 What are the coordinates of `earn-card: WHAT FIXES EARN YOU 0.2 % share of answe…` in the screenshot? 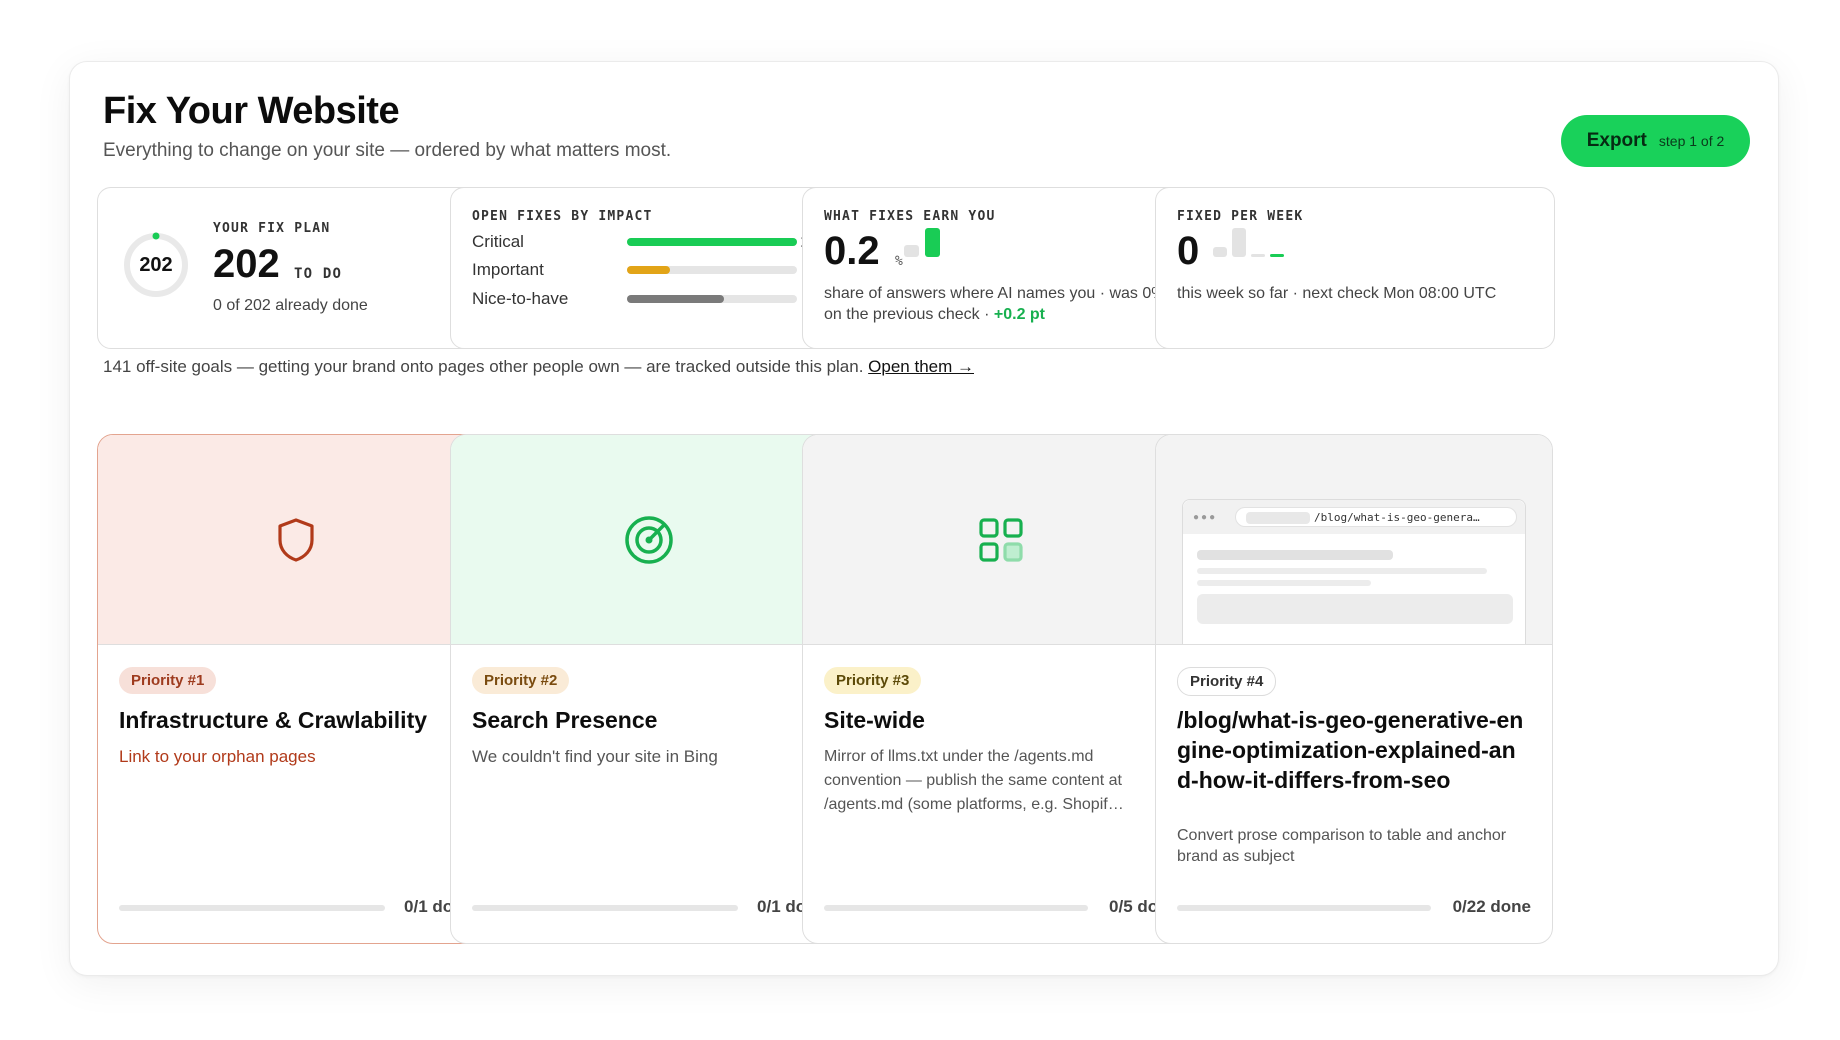 It's located at (1002, 268).